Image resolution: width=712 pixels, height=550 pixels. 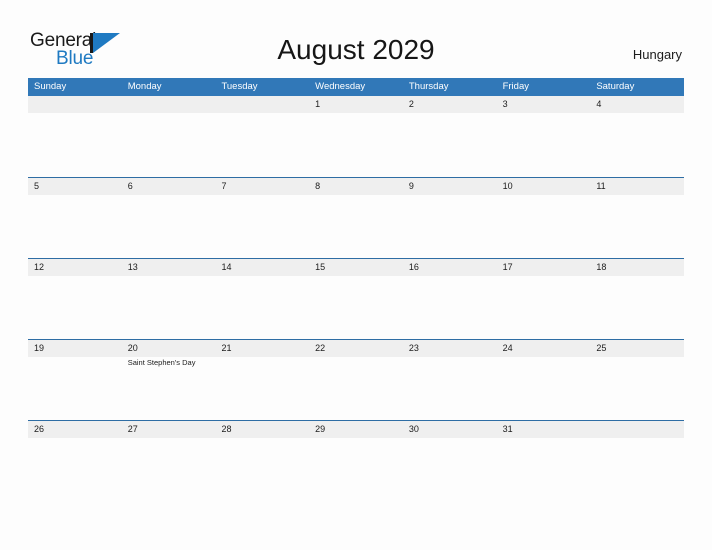 I want to click on day-number: 31, so click(x=507, y=429).